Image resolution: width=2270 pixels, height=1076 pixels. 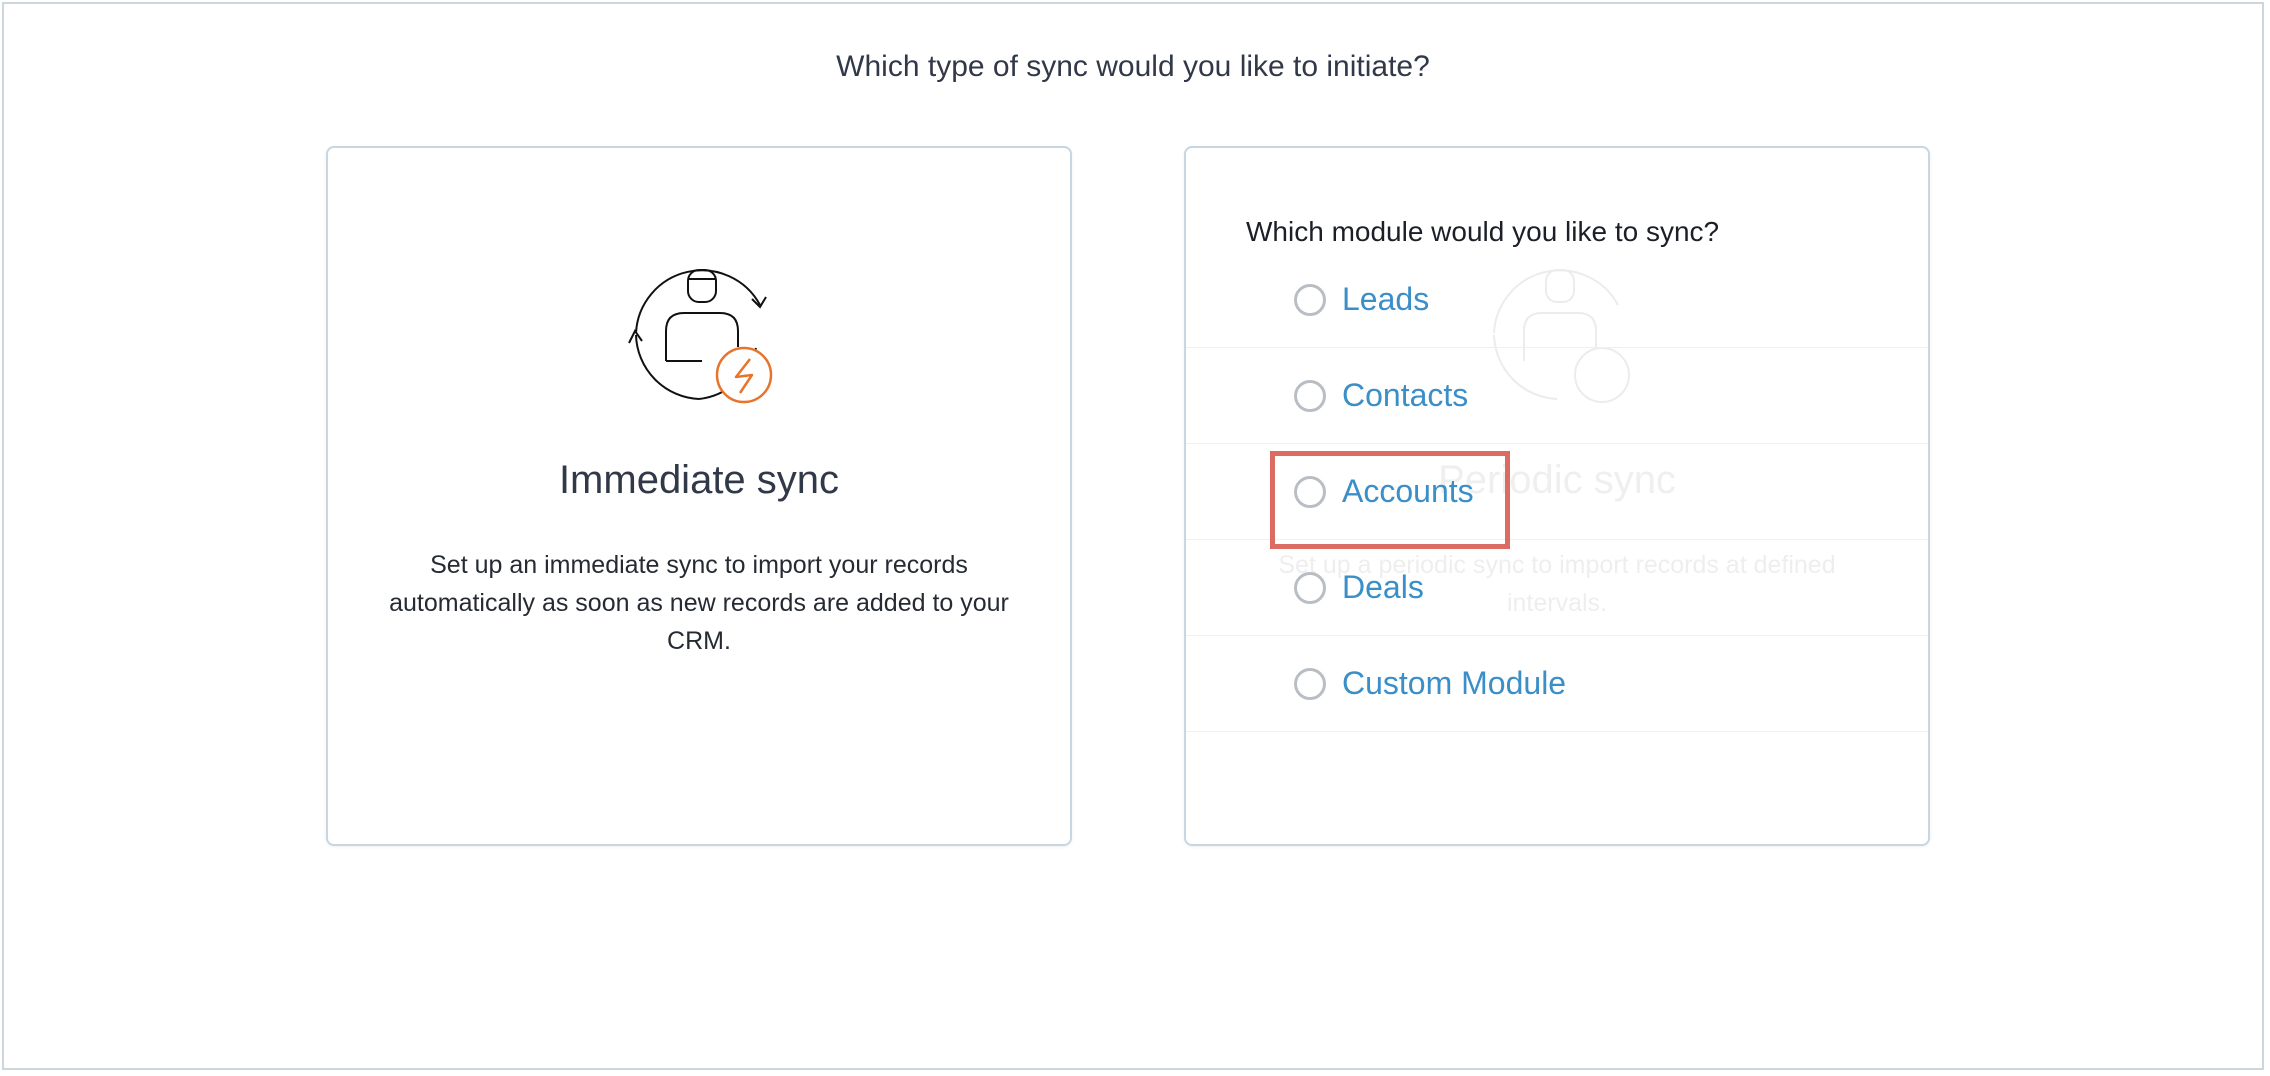 I want to click on user-sync-bolt-icon, so click(x=700, y=336).